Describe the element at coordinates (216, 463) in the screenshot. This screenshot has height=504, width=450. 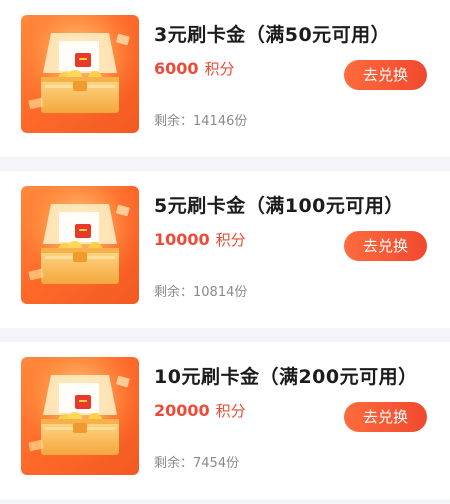
I see `stock-value: 7454份` at that location.